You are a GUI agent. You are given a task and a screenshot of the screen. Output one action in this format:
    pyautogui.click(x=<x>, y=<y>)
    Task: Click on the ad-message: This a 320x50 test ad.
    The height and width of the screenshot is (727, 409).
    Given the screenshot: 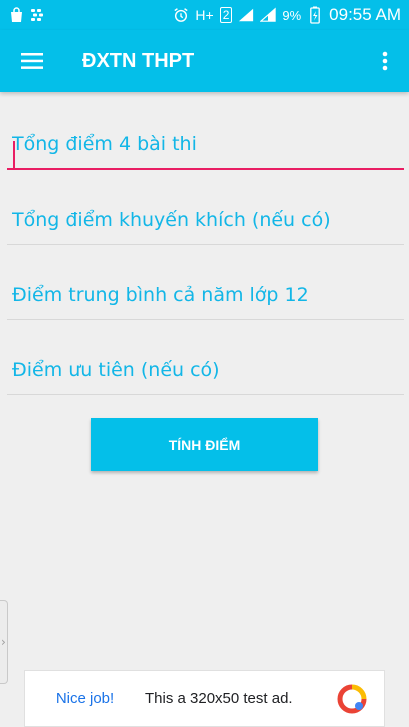 What is the action you would take?
    pyautogui.click(x=219, y=698)
    